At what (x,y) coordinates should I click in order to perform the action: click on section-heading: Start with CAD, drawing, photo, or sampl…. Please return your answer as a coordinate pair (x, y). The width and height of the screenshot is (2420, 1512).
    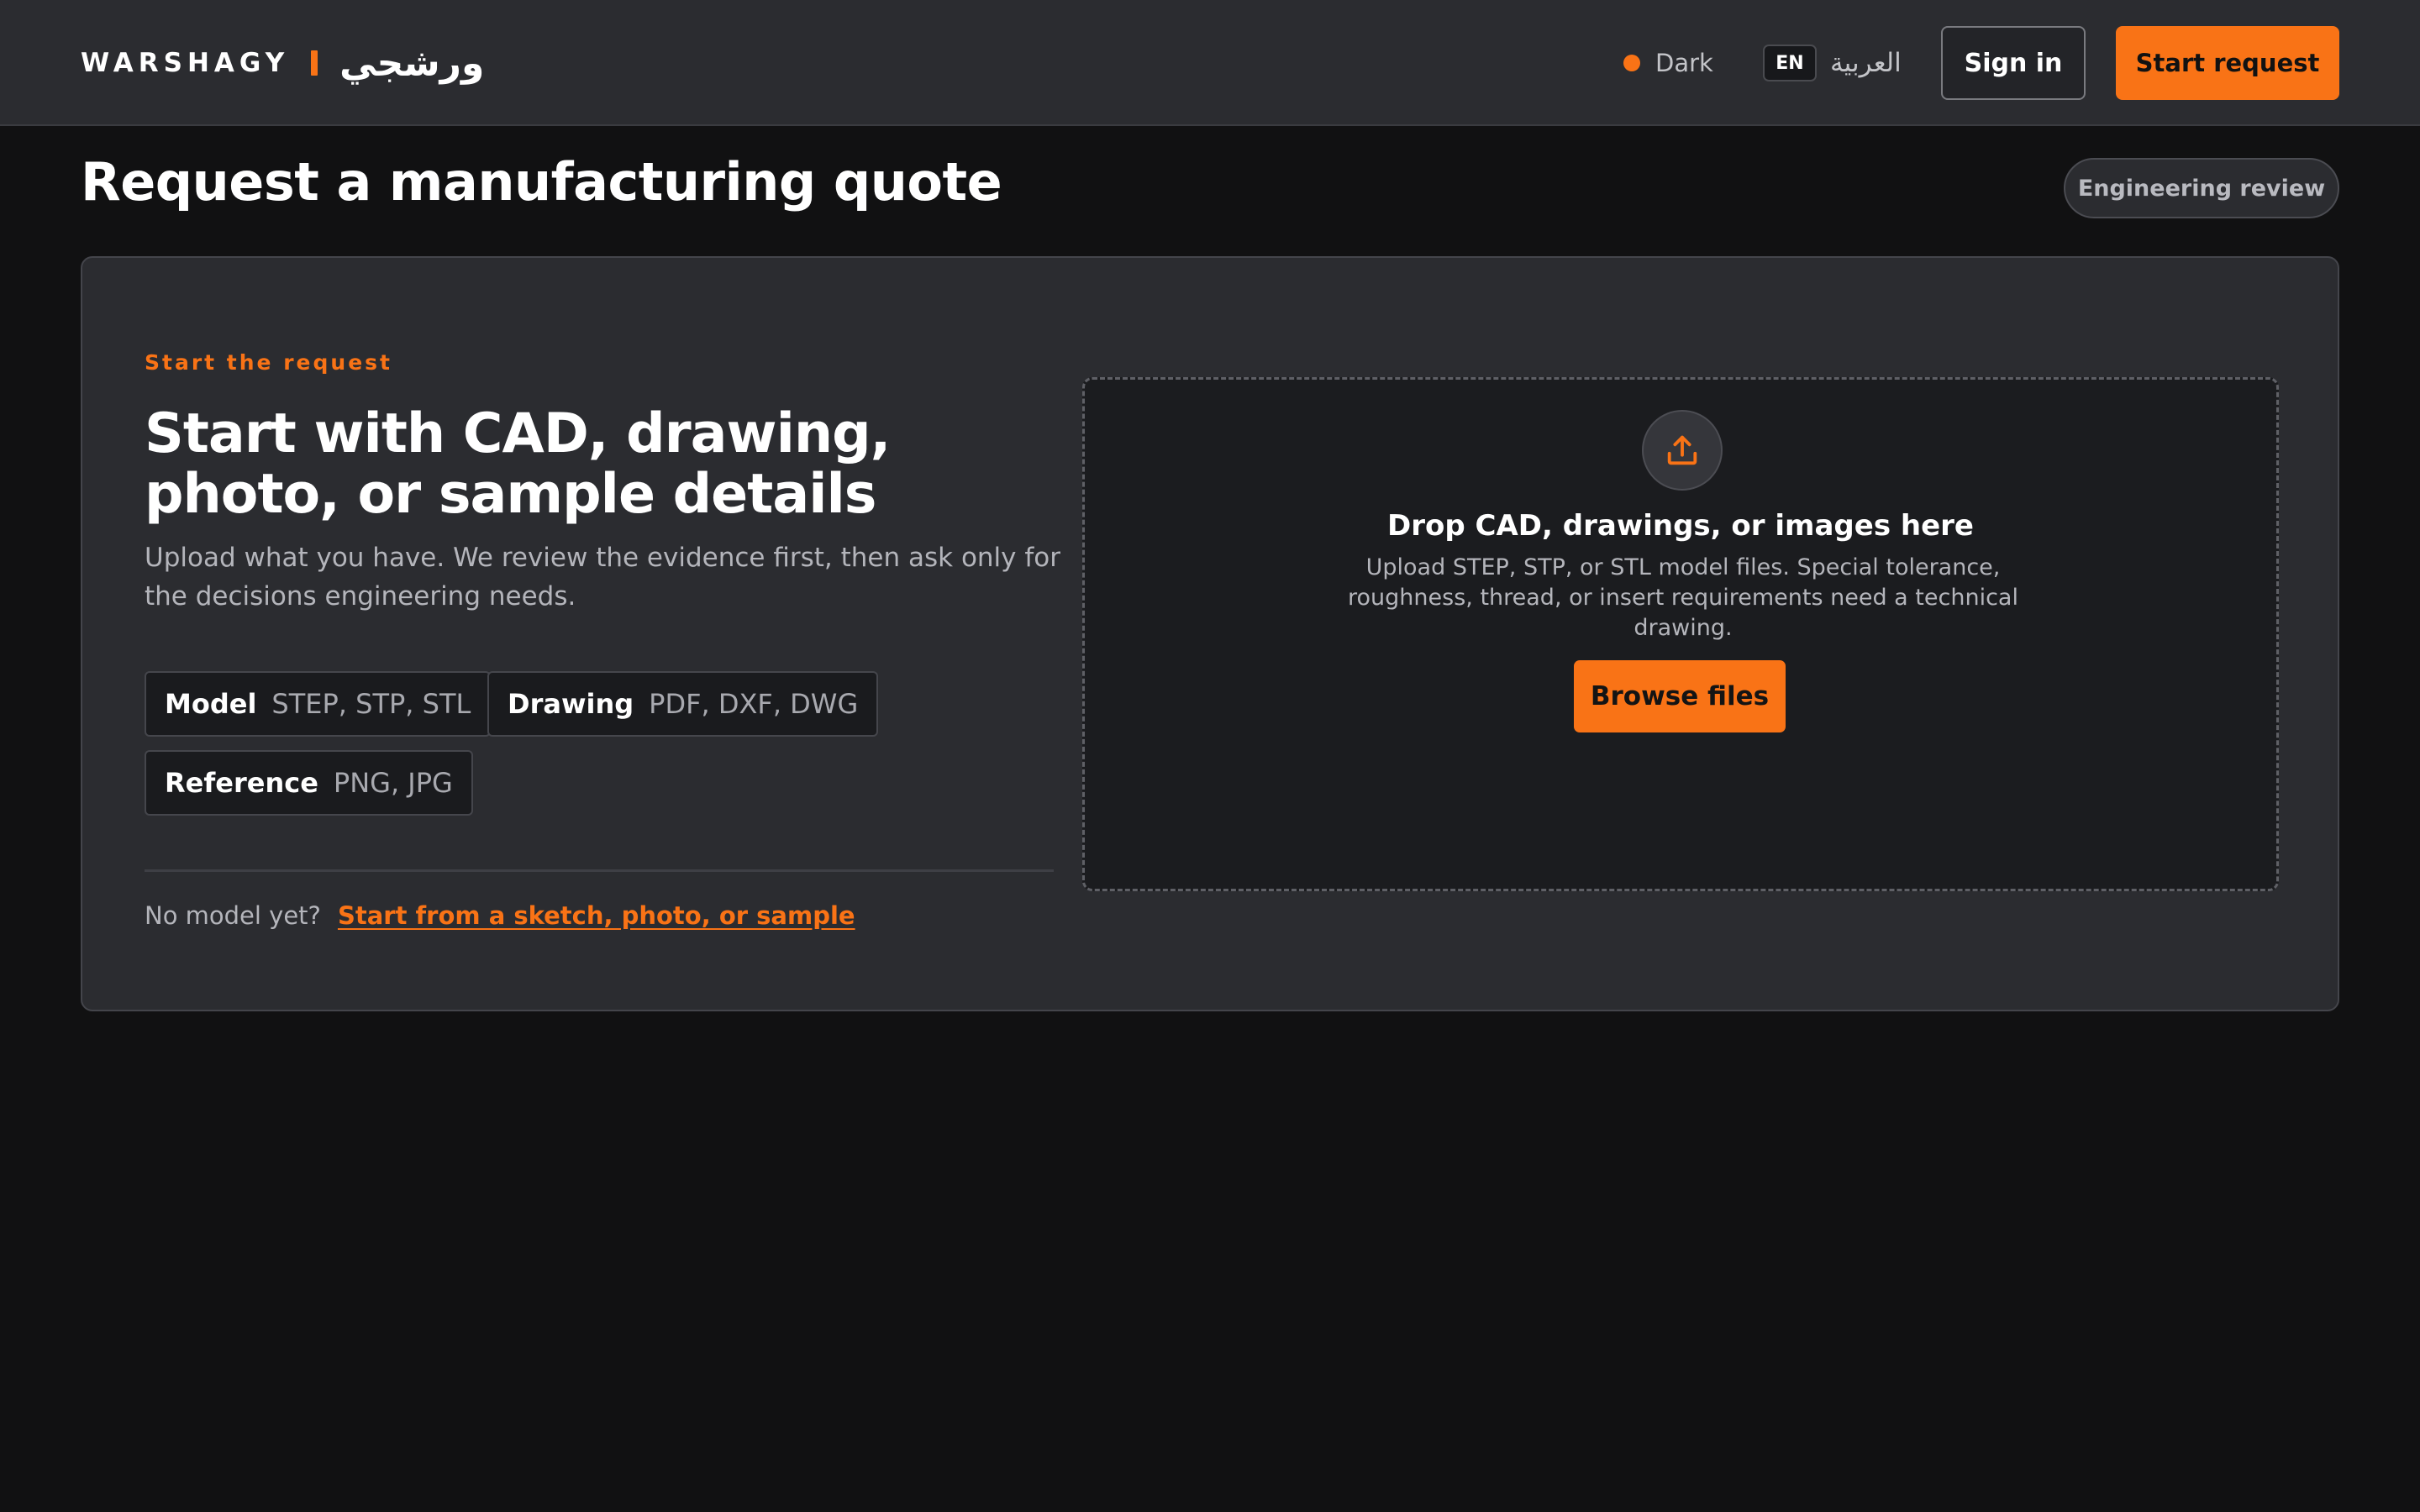
    Looking at the image, I should click on (518, 464).